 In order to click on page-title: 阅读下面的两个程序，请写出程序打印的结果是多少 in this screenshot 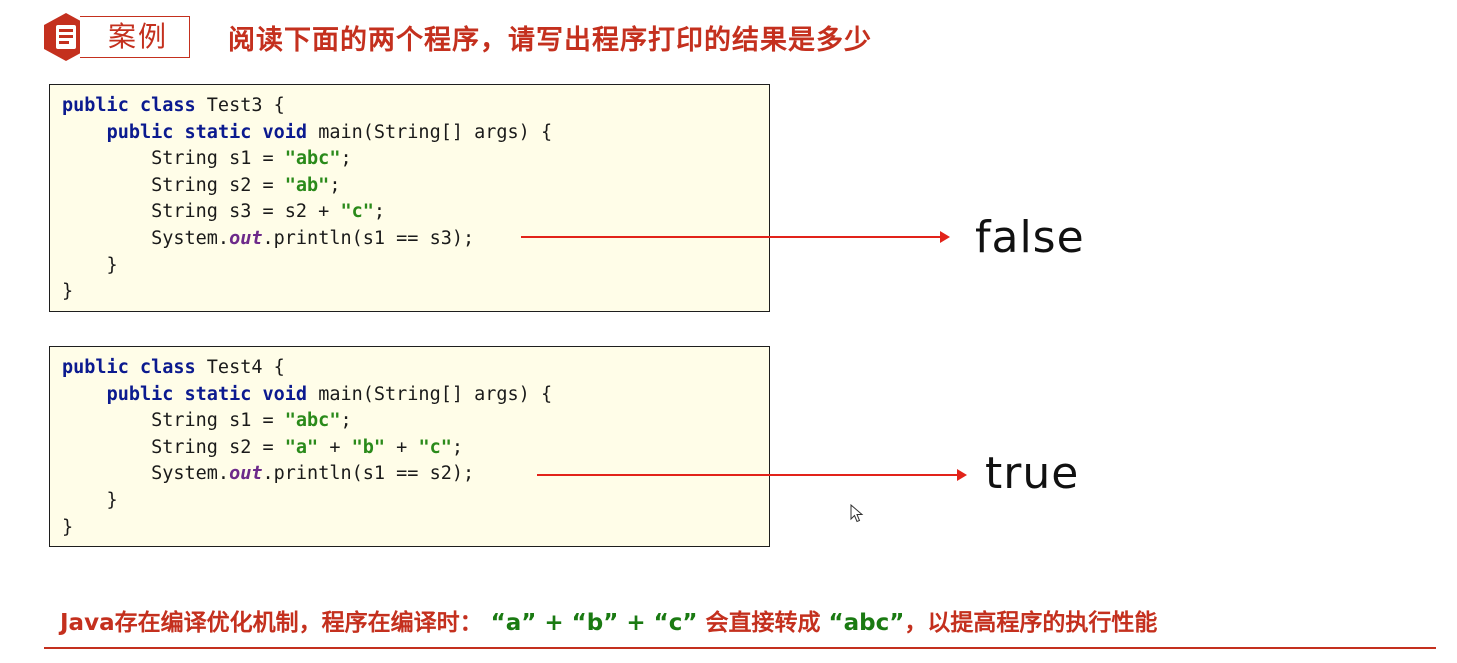, I will do `click(550, 40)`.